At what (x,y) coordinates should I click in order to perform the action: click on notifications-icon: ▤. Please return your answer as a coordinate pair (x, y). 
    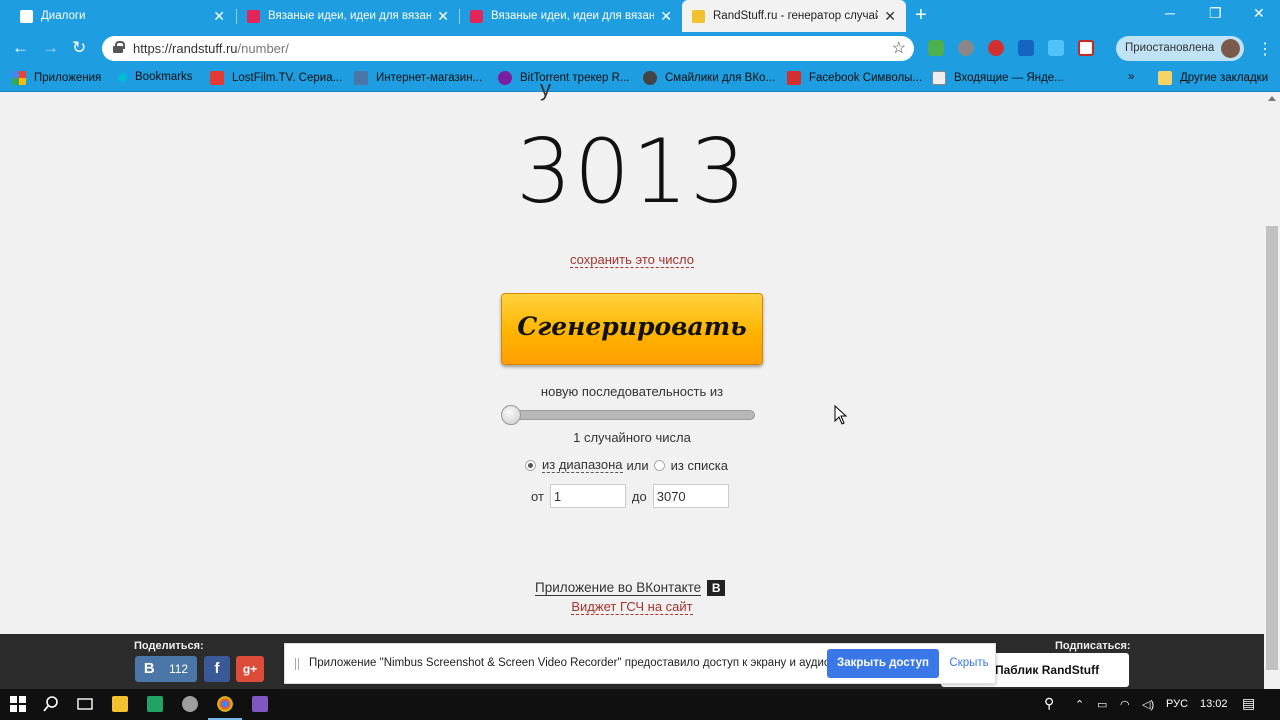
    Looking at the image, I should click on (1248, 703).